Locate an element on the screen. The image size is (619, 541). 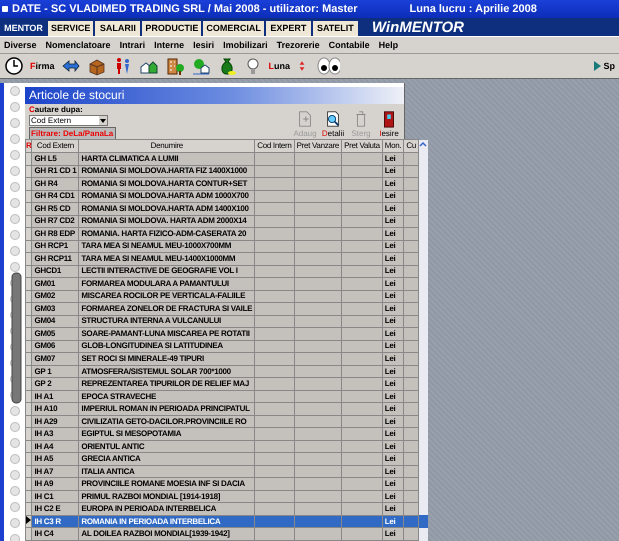
table-row: IH A1 EPOCA STRAVECHE Lei is located at coordinates (227, 396).